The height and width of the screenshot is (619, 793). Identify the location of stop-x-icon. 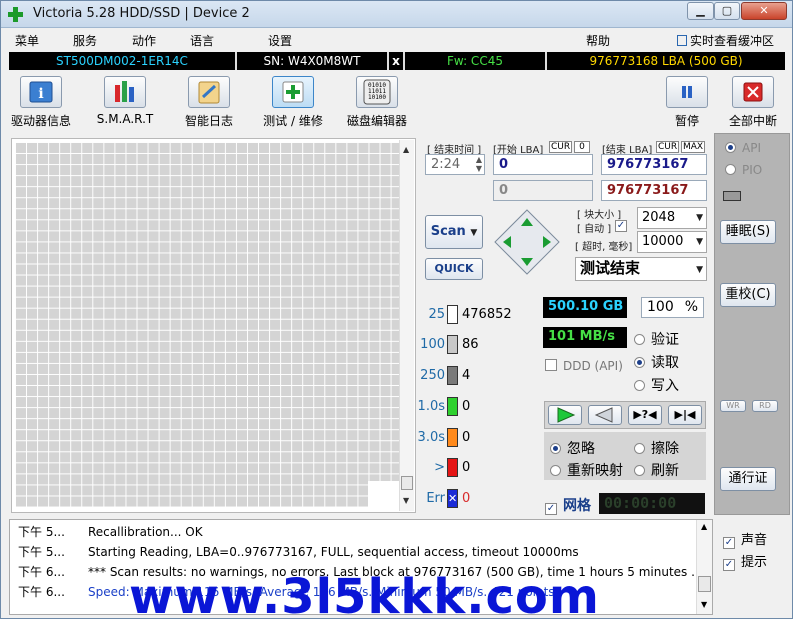
(753, 92).